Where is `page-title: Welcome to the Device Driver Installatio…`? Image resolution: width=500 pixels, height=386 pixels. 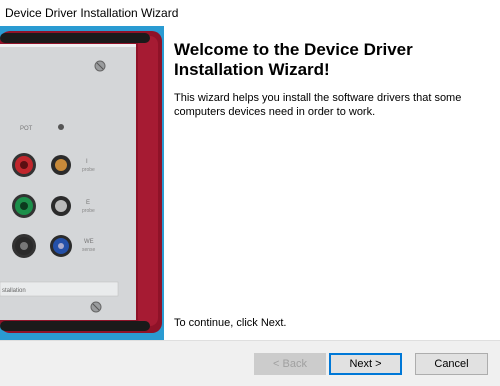 page-title: Welcome to the Device Driver Installatio… is located at coordinates (293, 59).